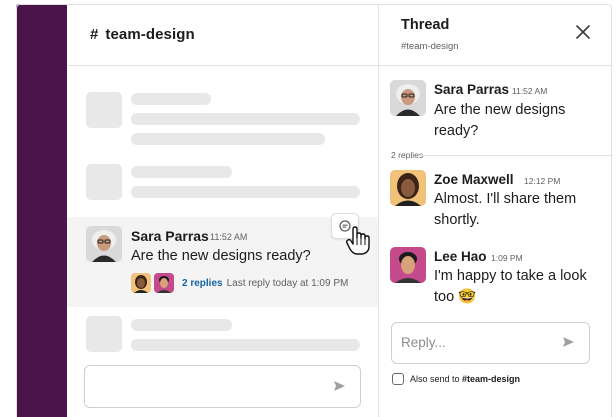 Image resolution: width=616 pixels, height=417 pixels. I want to click on thread-replies-bar: 2 replies Last reply today at 1:09 PM, so click(239, 283).